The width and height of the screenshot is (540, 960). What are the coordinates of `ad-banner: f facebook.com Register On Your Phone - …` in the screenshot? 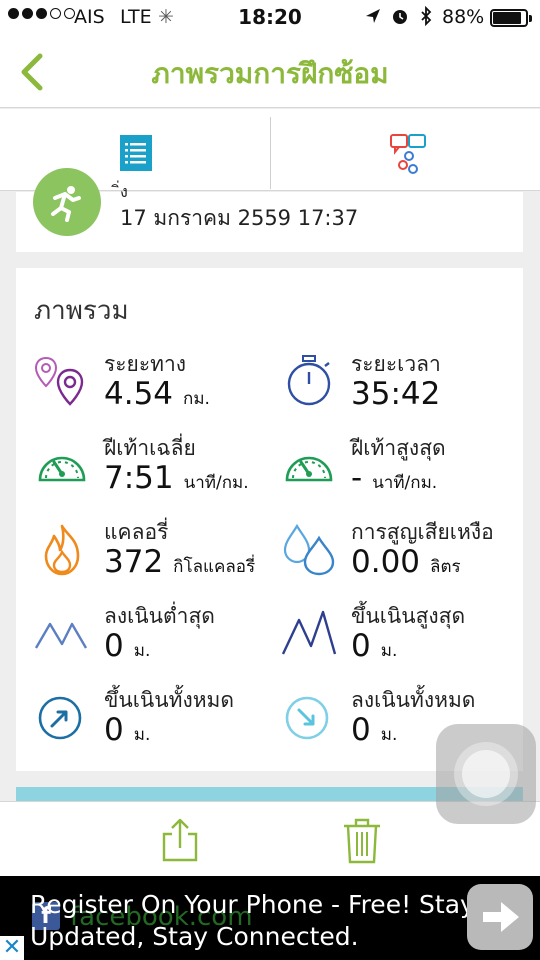 It's located at (270, 918).